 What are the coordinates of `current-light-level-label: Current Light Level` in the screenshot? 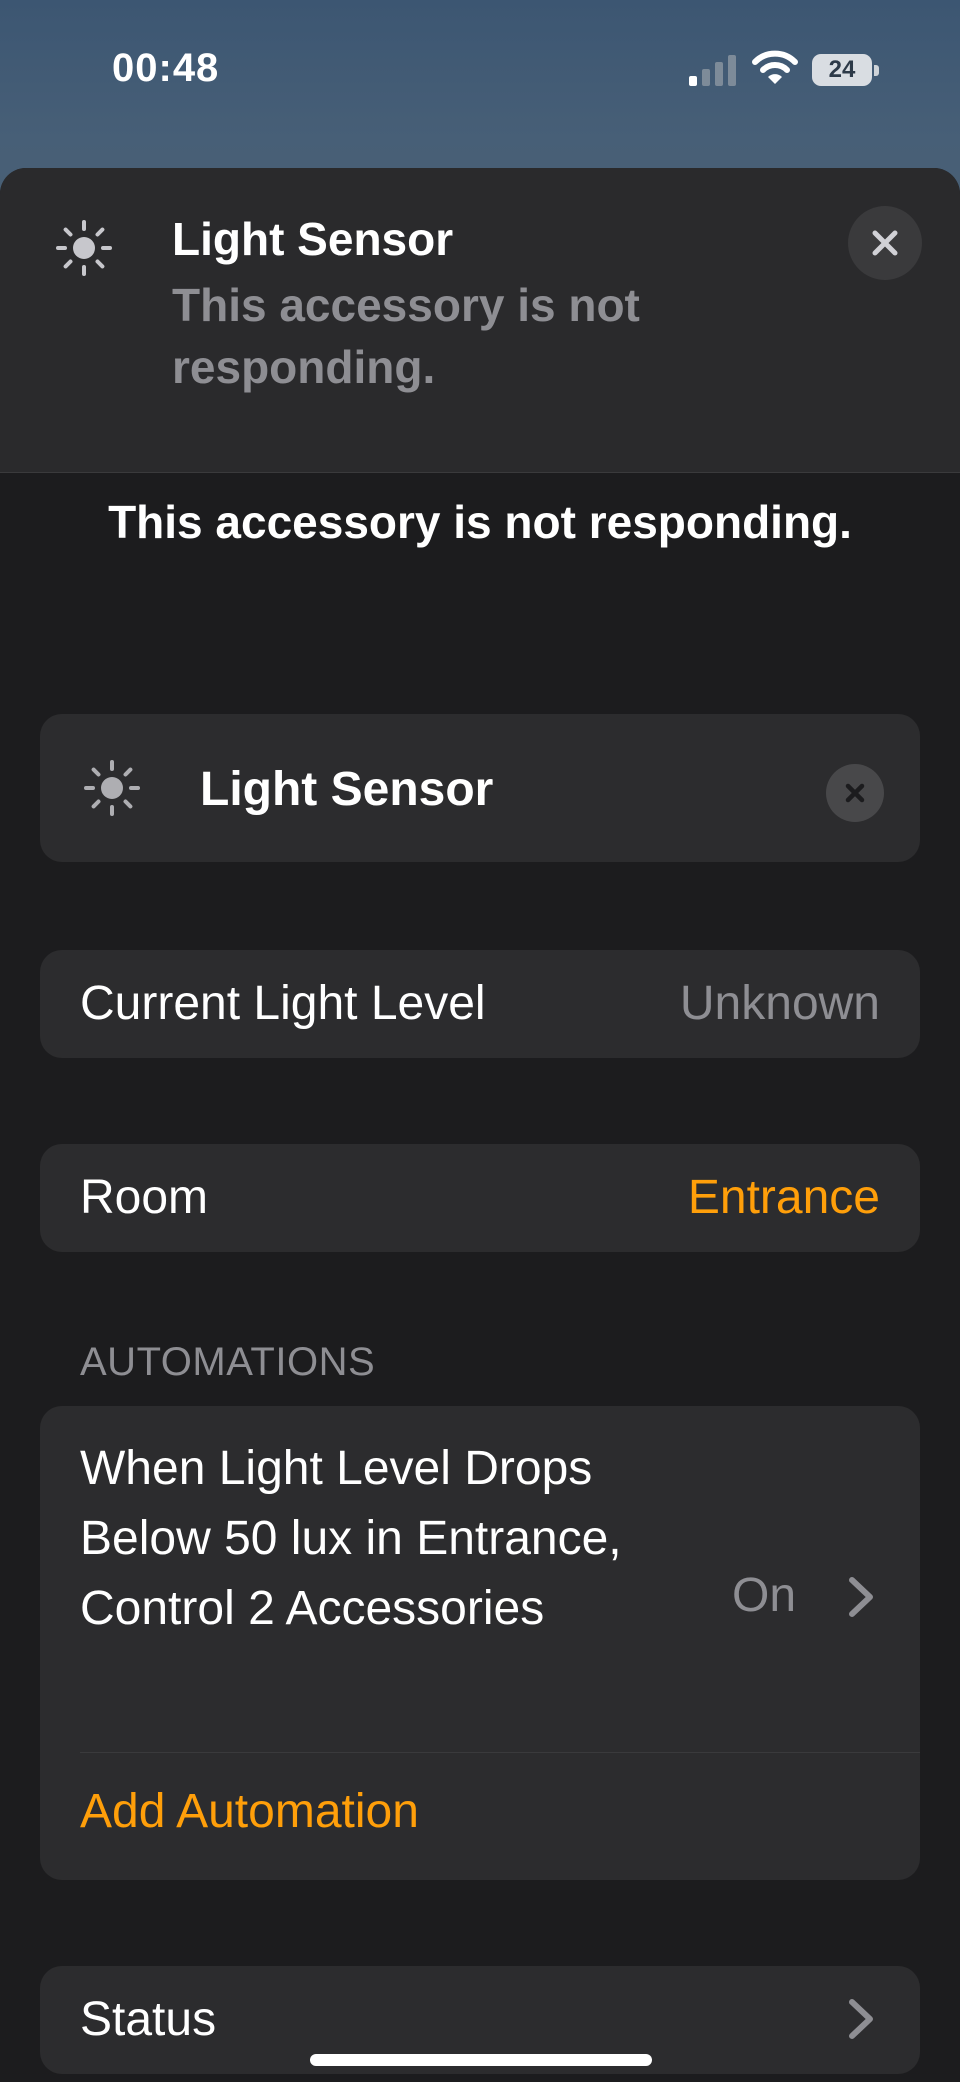 It's located at (283, 1003).